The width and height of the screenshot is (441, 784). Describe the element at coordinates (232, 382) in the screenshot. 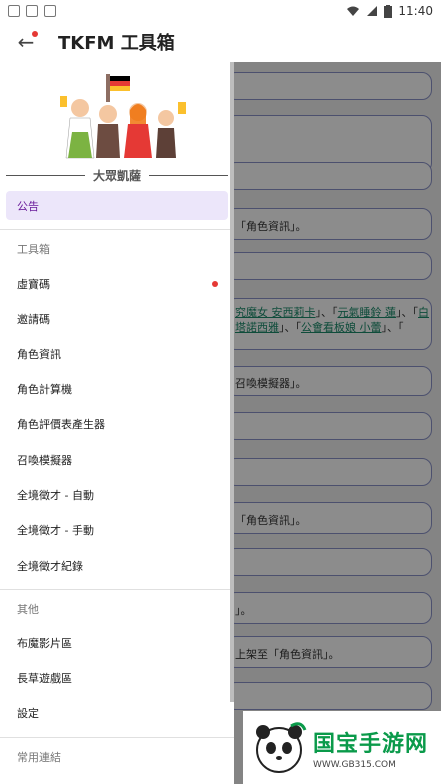

I see `drawer-scrollbar` at that location.